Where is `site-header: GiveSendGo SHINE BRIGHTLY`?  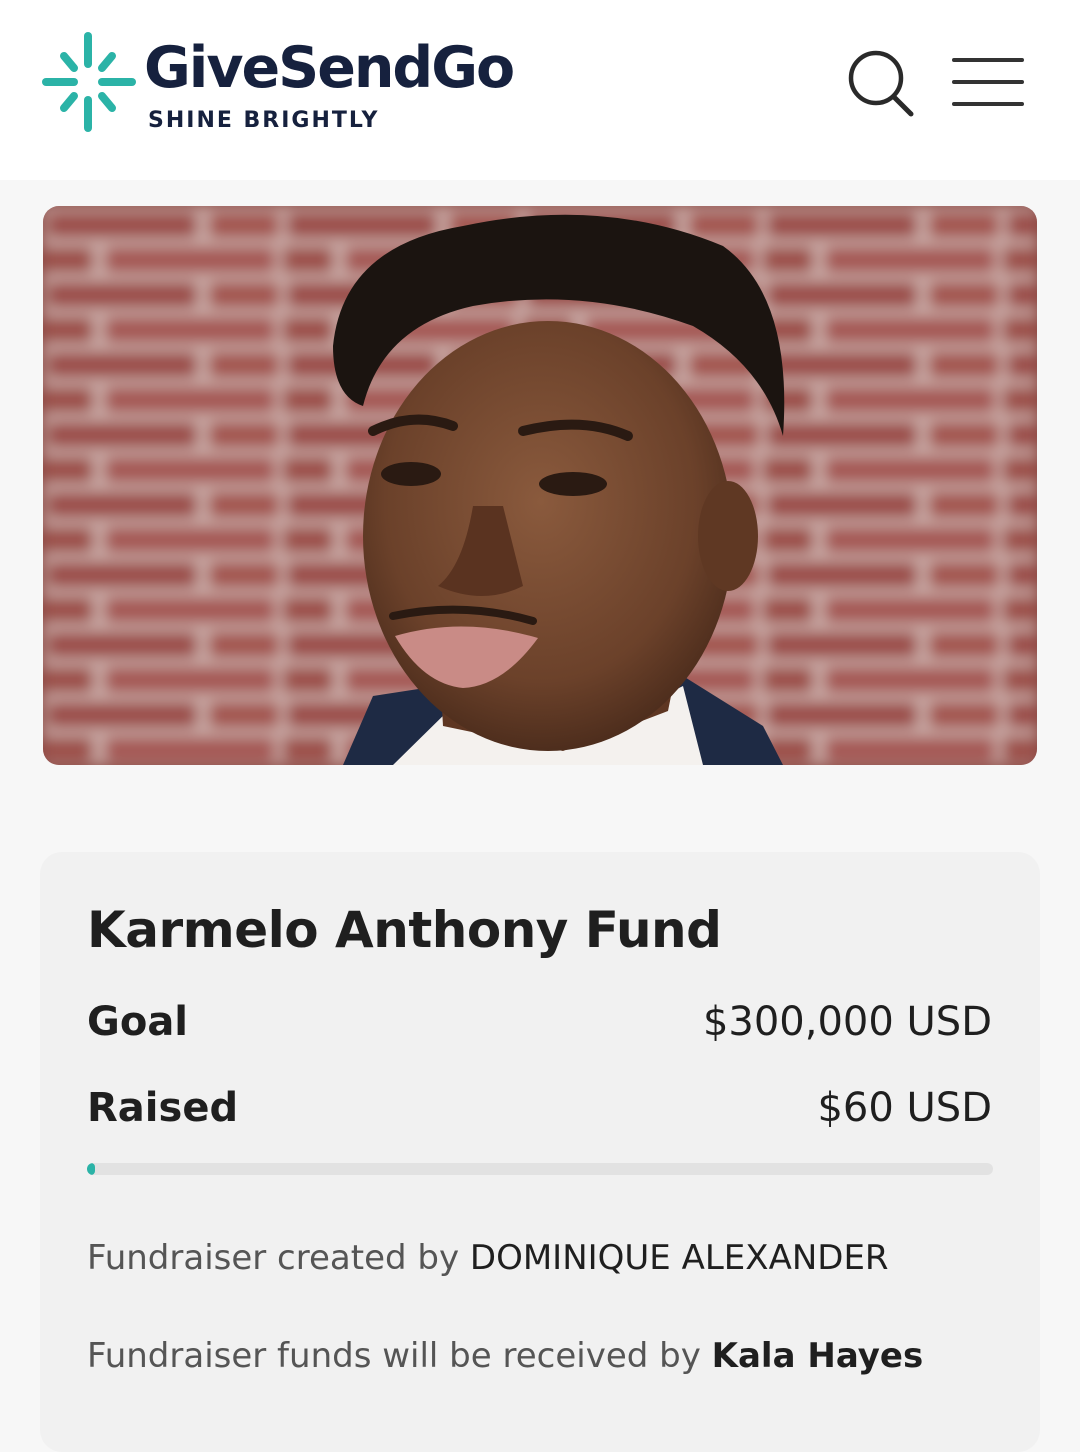
site-header: GiveSendGo SHINE BRIGHTLY is located at coordinates (540, 90).